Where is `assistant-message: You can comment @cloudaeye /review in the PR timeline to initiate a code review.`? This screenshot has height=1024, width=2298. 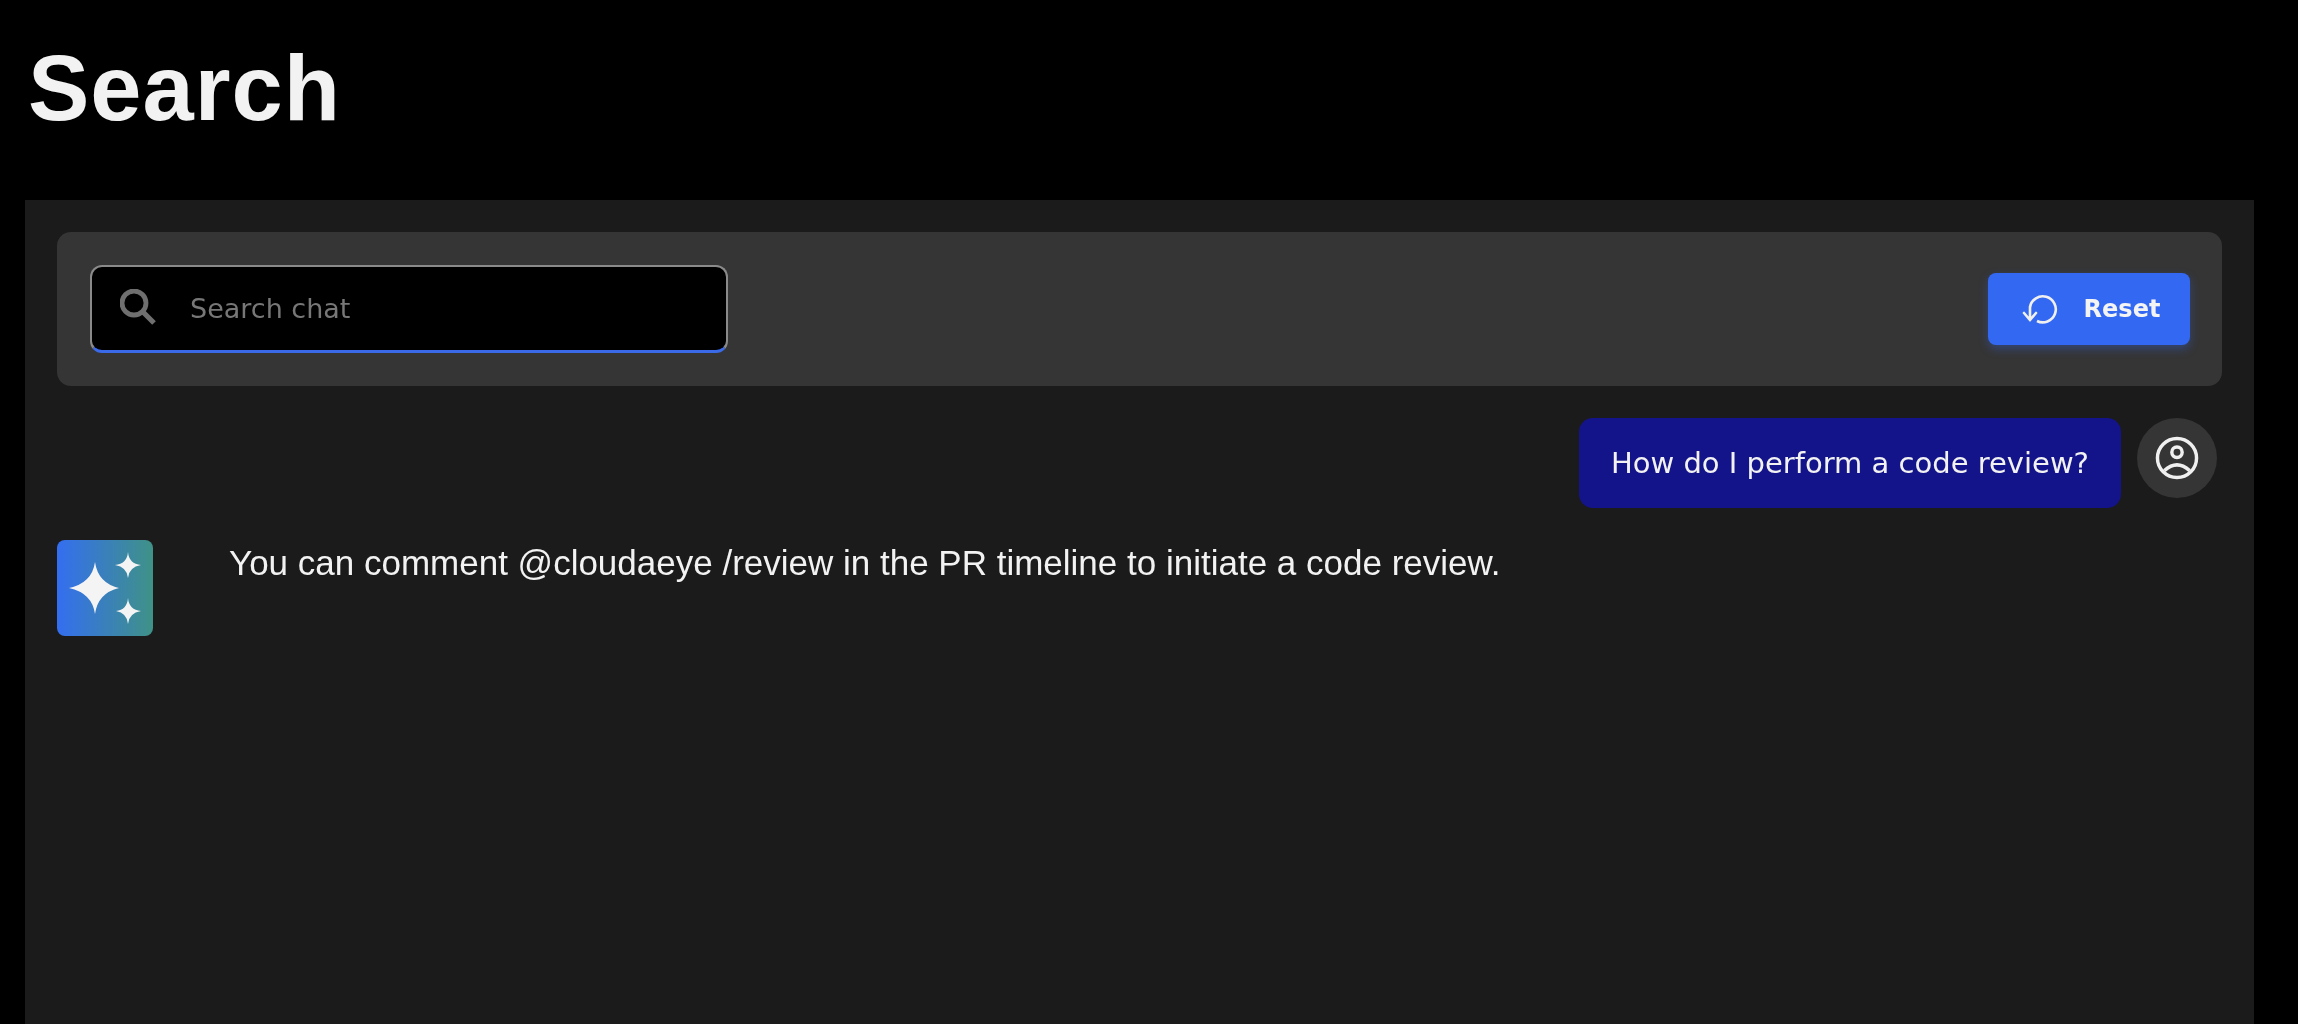
assistant-message: You can comment @cloudaeye /review in the PR timeline to initiate a code review. is located at coordinates (865, 563).